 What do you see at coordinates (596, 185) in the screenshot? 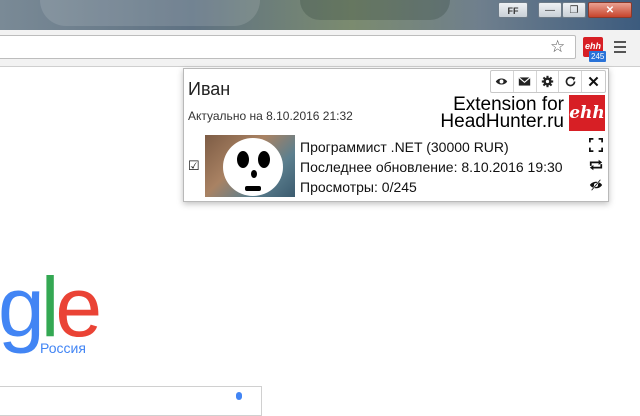
I see `hide-eye-icon` at bounding box center [596, 185].